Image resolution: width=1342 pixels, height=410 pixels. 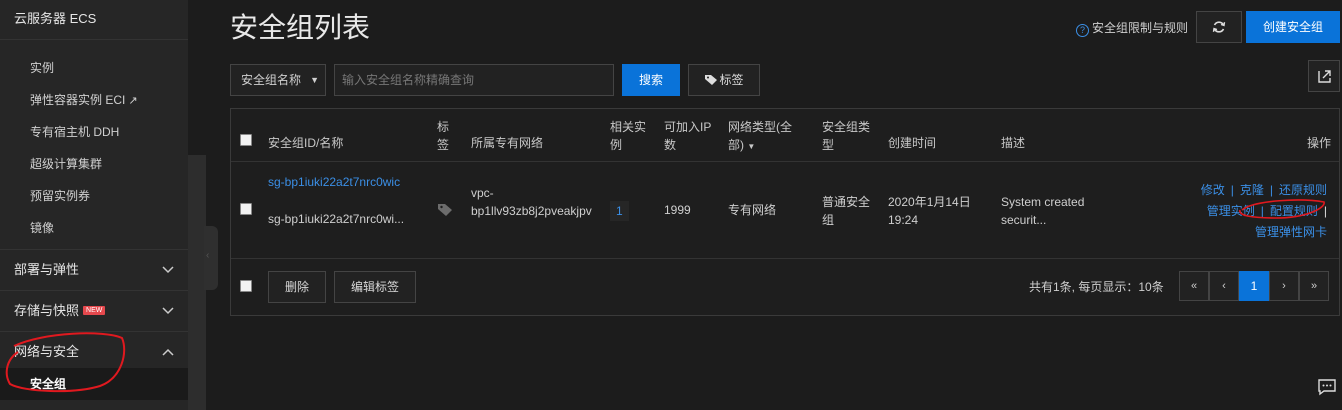 I want to click on security-group-type: 普通安全组, so click(x=846, y=211).